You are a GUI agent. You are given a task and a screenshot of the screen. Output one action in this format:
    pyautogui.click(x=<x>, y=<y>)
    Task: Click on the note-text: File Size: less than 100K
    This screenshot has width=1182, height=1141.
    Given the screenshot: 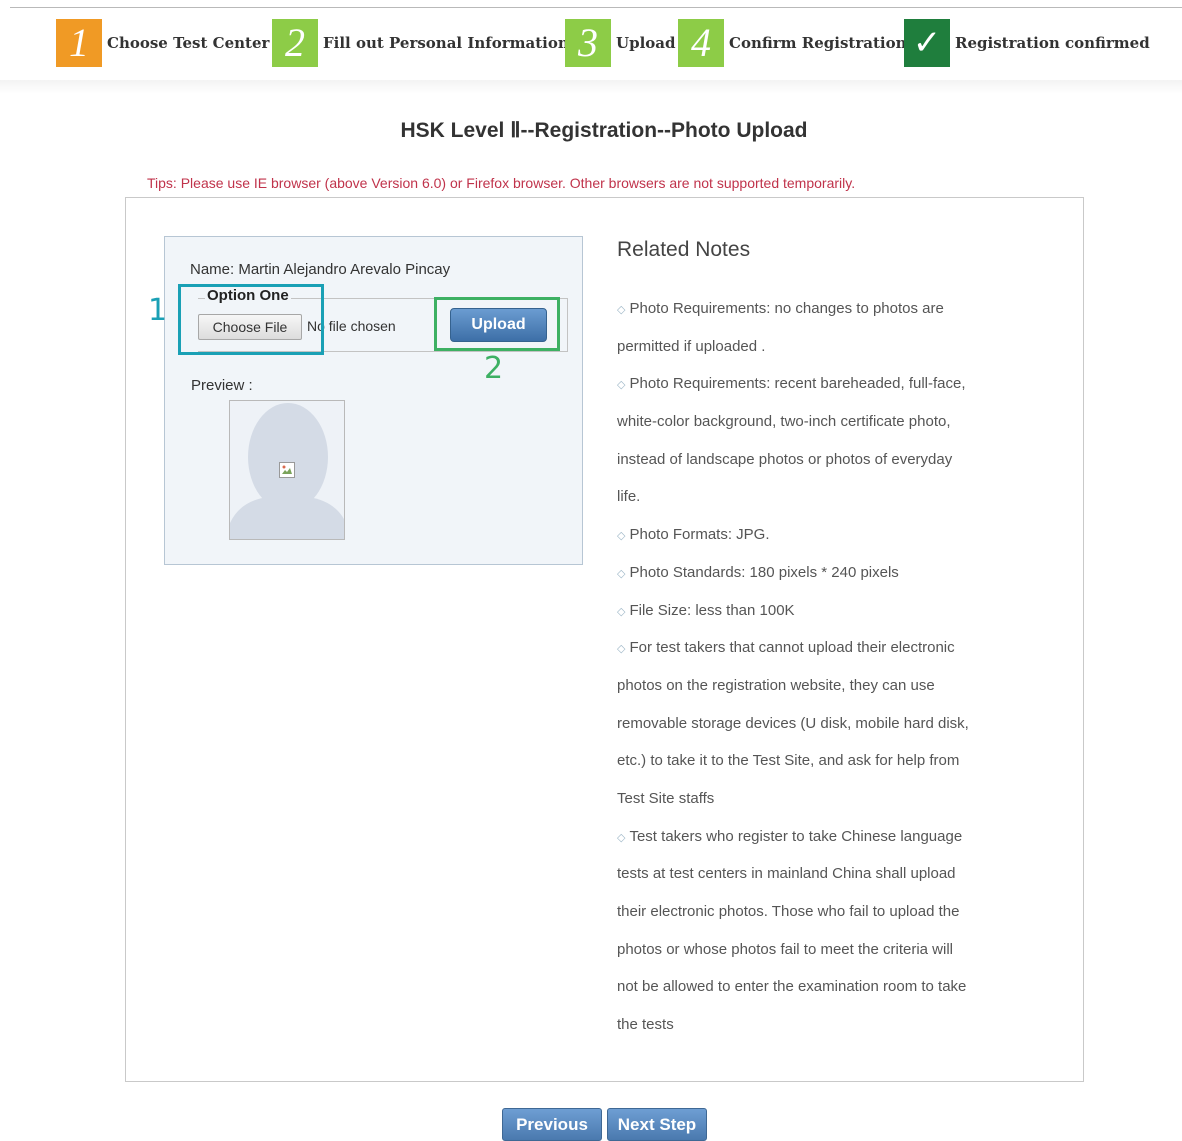 What is the action you would take?
    pyautogui.click(x=712, y=610)
    